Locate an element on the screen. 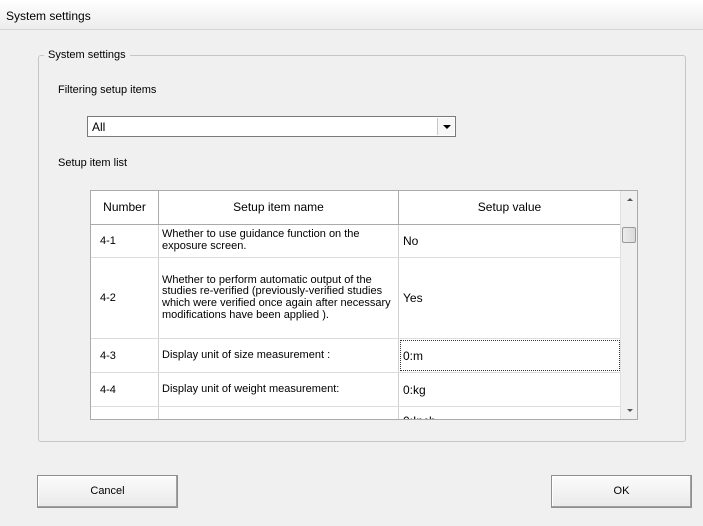  row-name: Display unit of weight measurement: is located at coordinates (279, 389).